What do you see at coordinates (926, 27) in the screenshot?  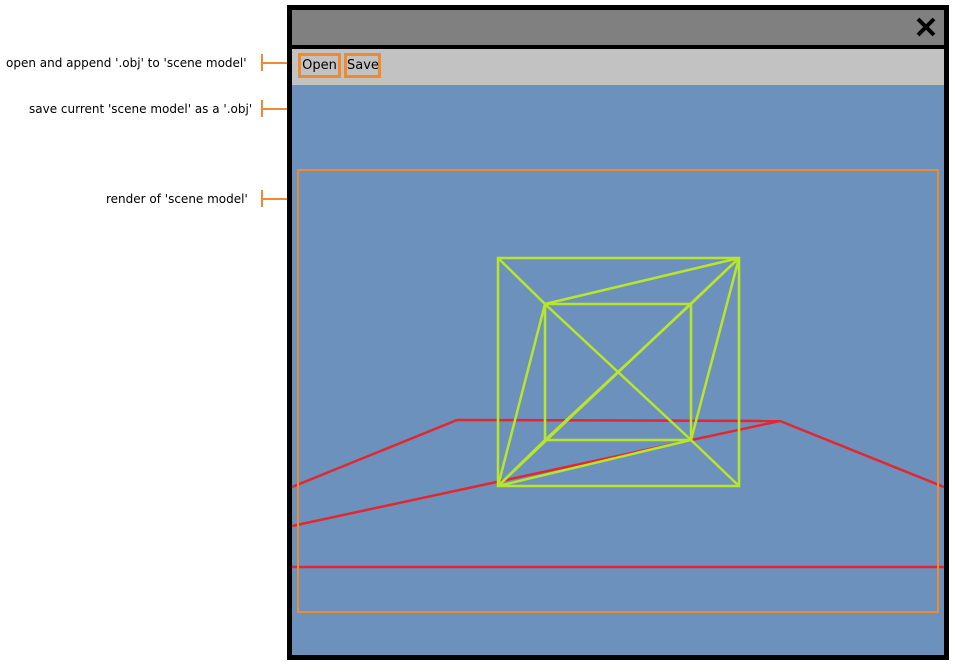 I see `close-icon` at bounding box center [926, 27].